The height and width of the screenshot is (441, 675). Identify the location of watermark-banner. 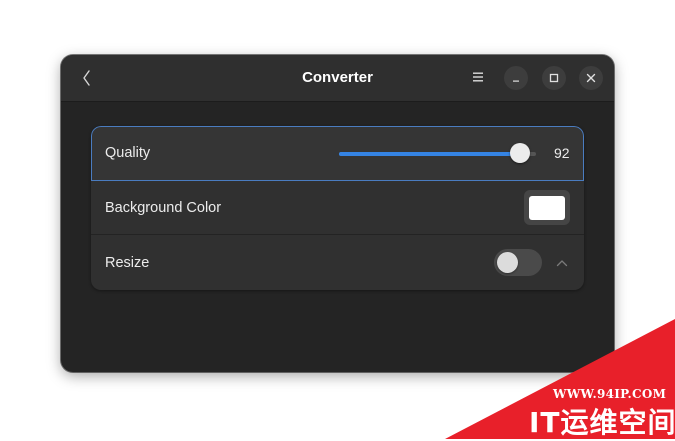
(560, 379).